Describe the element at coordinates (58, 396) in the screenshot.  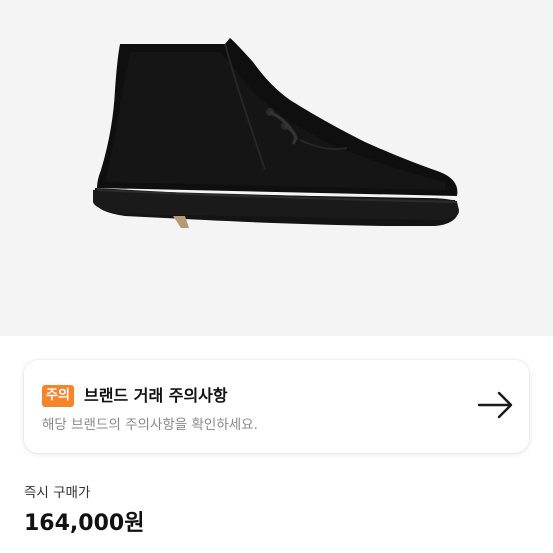
I see `notice-badge: 주의` at that location.